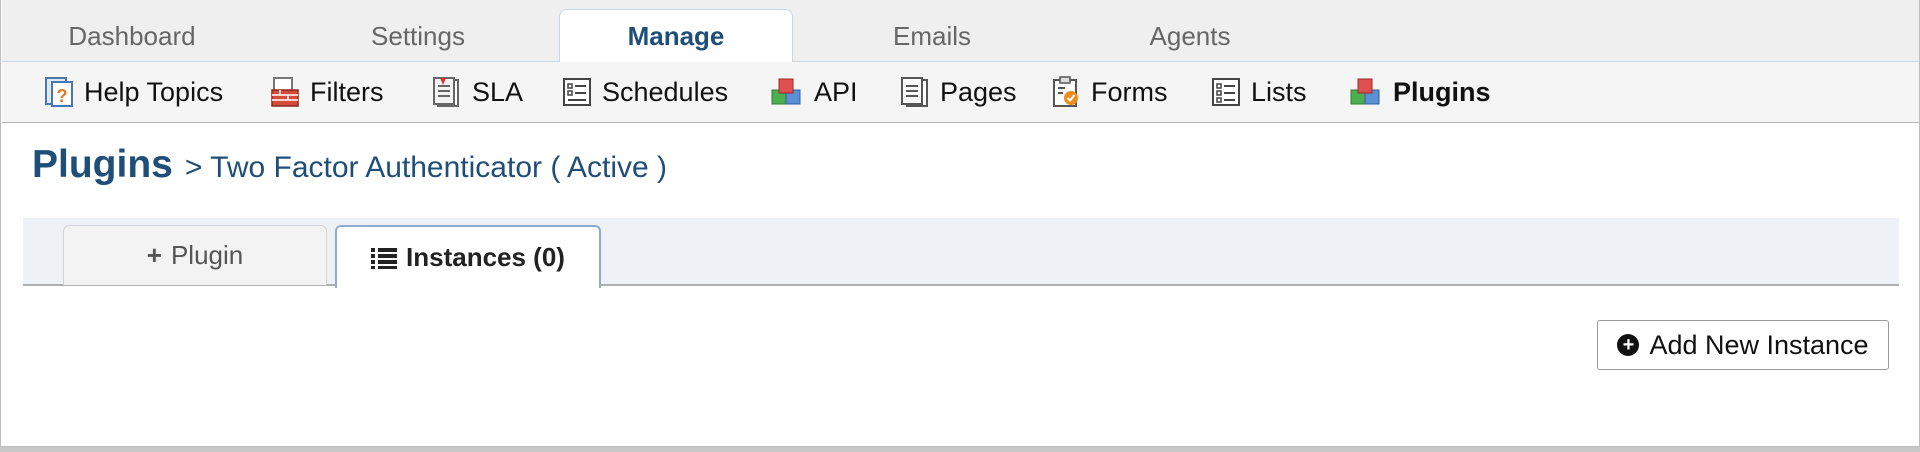  I want to click on plus-circle-icon: +, so click(1628, 345).